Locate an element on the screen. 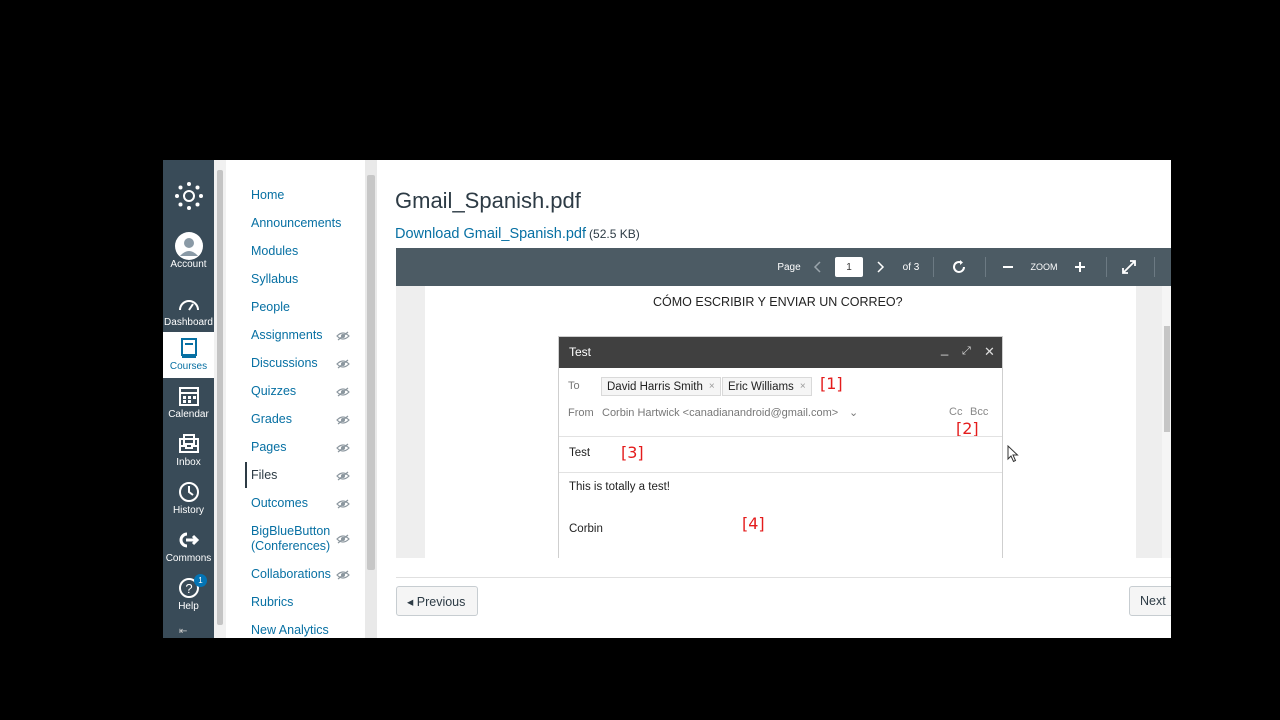 Image resolution: width=1280 pixels, height=720 pixels. global-nav-courses: Courses is located at coordinates (188, 355).